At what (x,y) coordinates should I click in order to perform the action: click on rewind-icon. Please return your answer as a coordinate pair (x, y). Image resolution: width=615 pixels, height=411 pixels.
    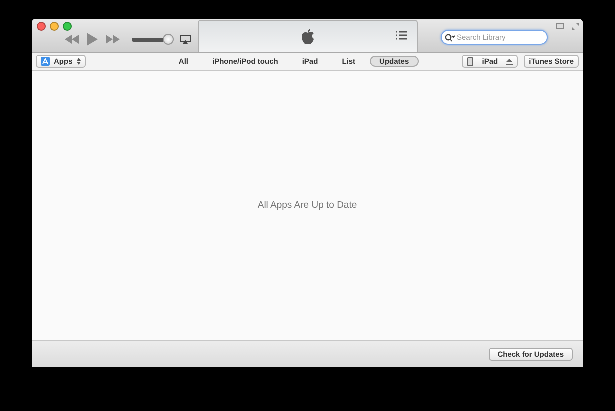
    Looking at the image, I should click on (72, 39).